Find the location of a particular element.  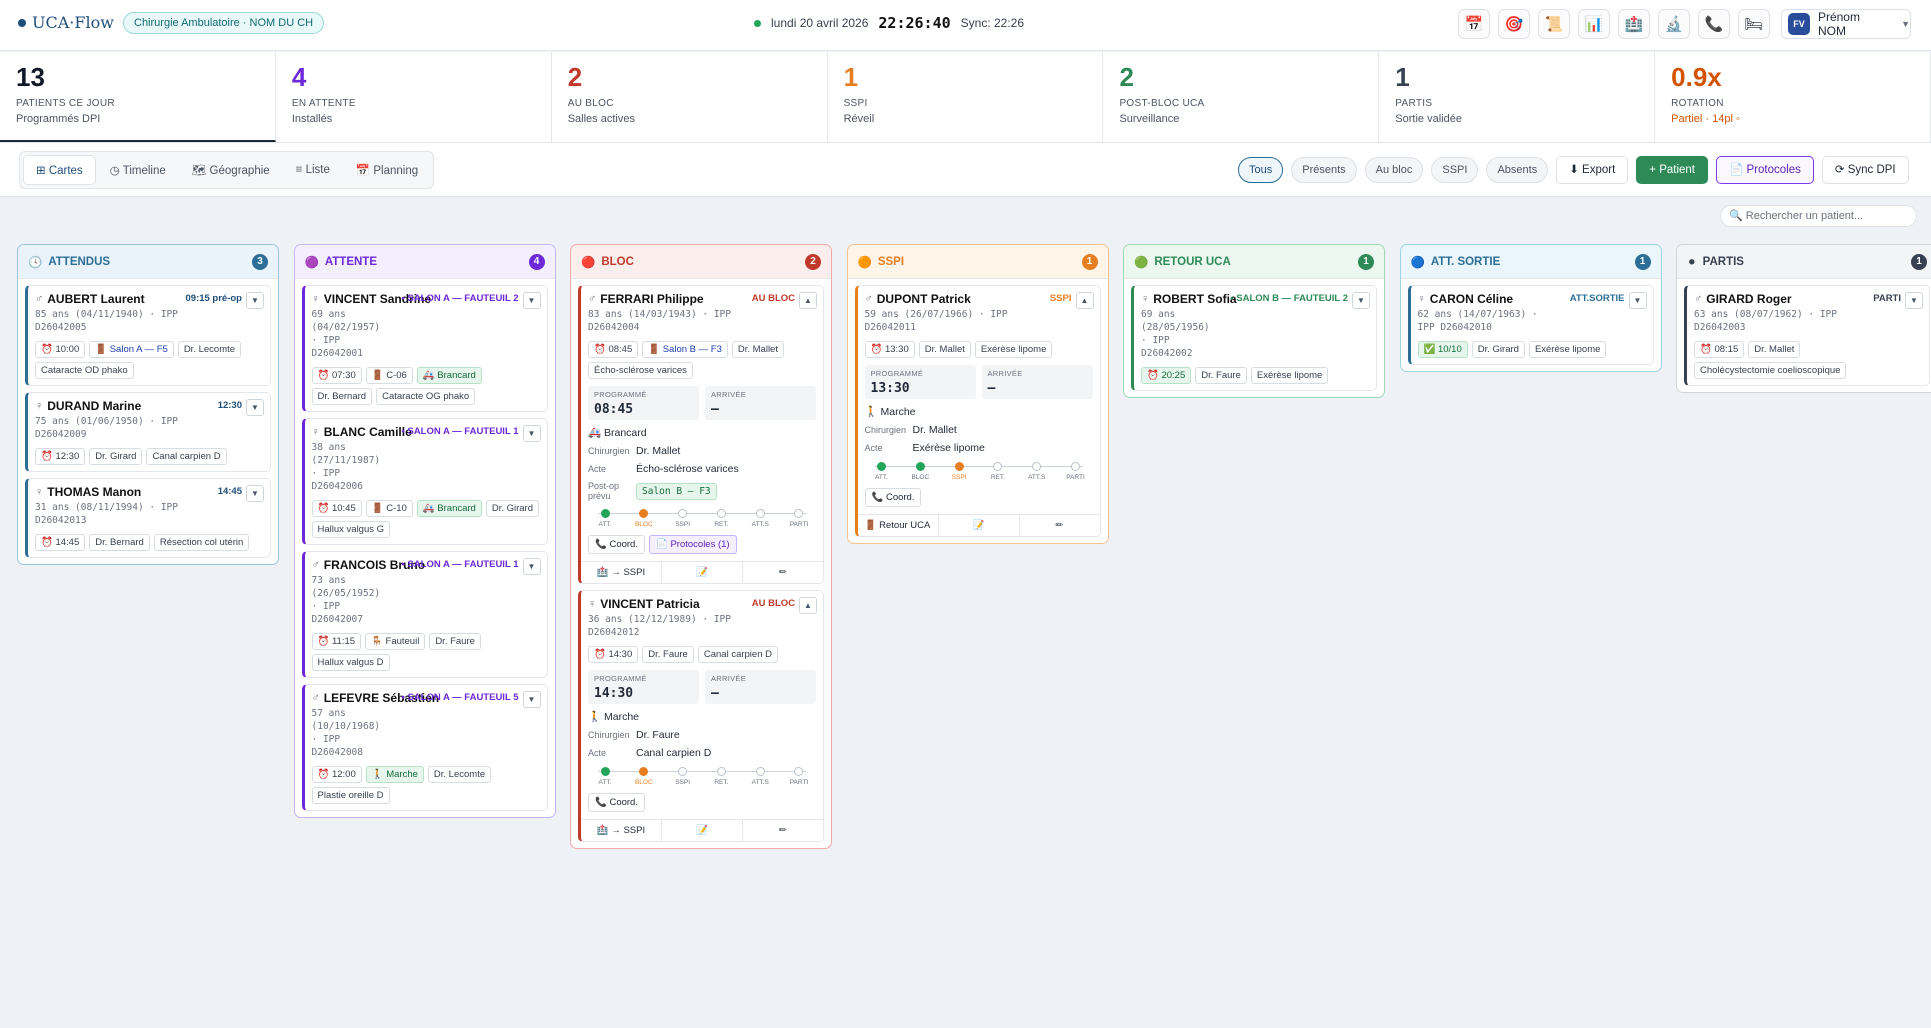

column-header: 🔵 ATT. SORTIE 1 is located at coordinates (1530, 262).